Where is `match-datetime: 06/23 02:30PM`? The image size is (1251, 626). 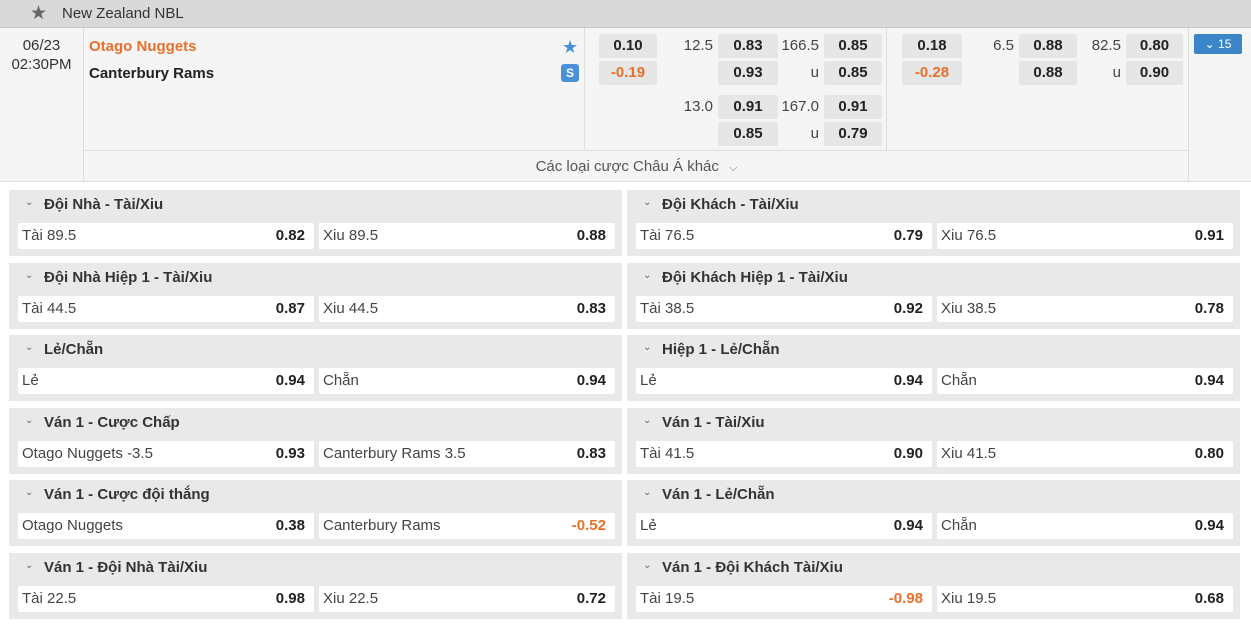 match-datetime: 06/23 02:30PM is located at coordinates (42, 104).